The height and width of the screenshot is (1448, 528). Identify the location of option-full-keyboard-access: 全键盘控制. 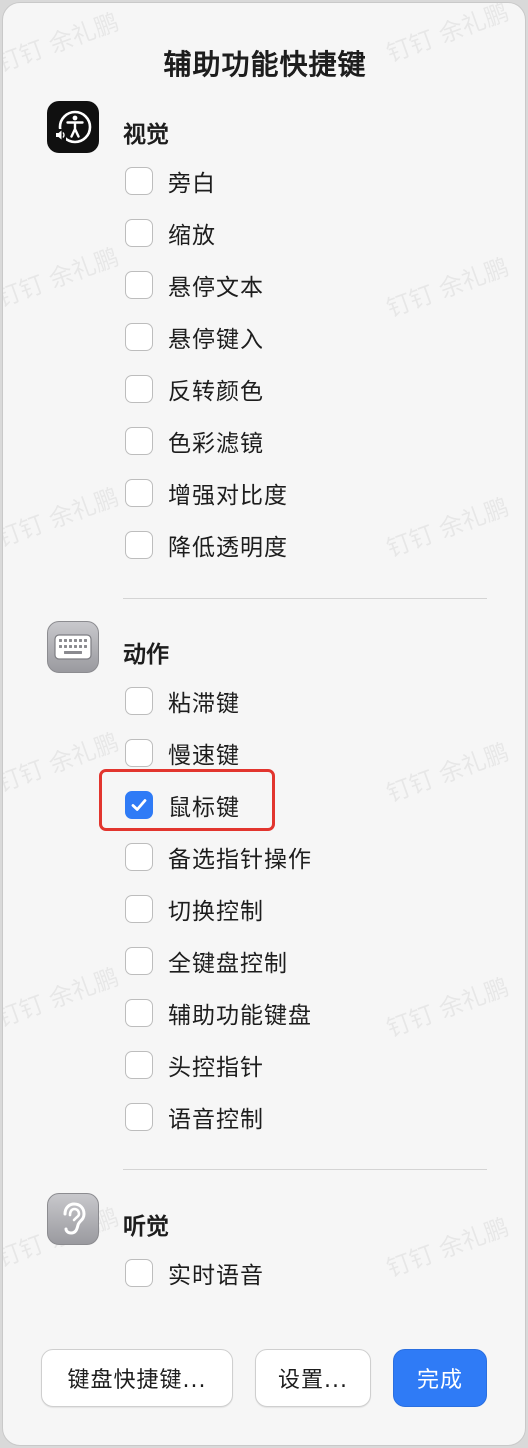
(206, 961).